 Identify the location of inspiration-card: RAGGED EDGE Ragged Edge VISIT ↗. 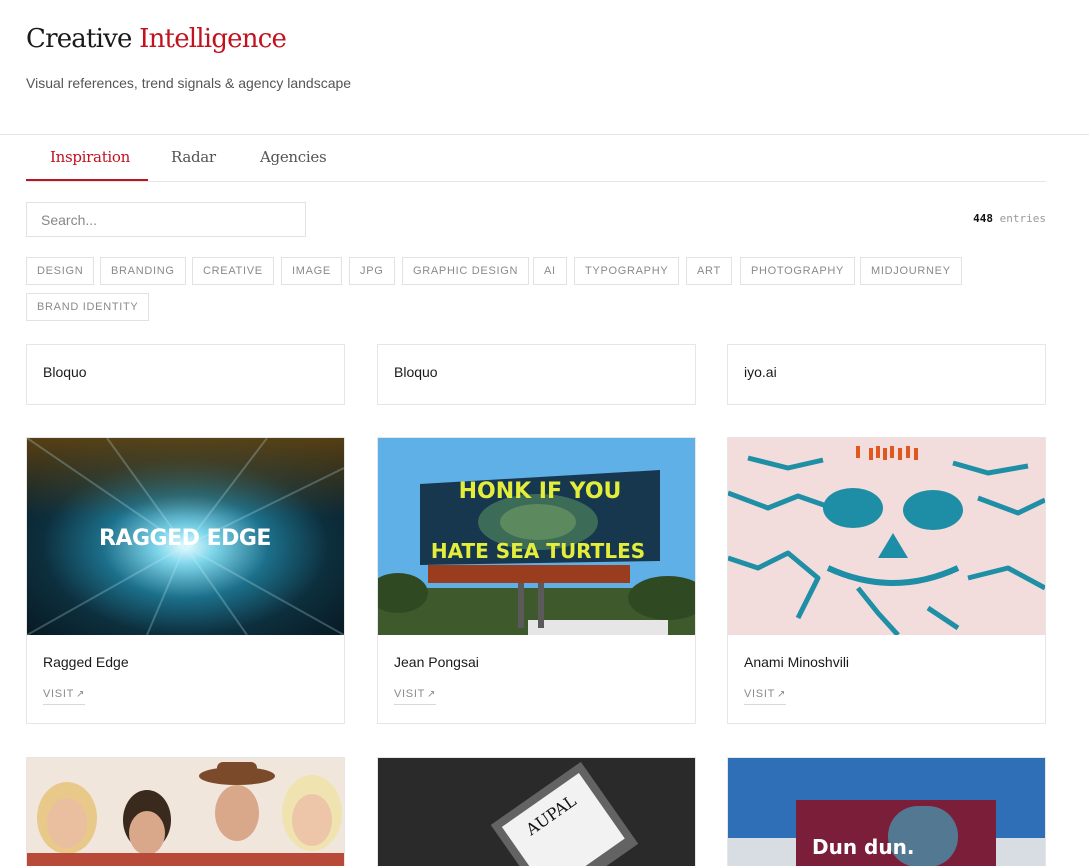
(185, 580).